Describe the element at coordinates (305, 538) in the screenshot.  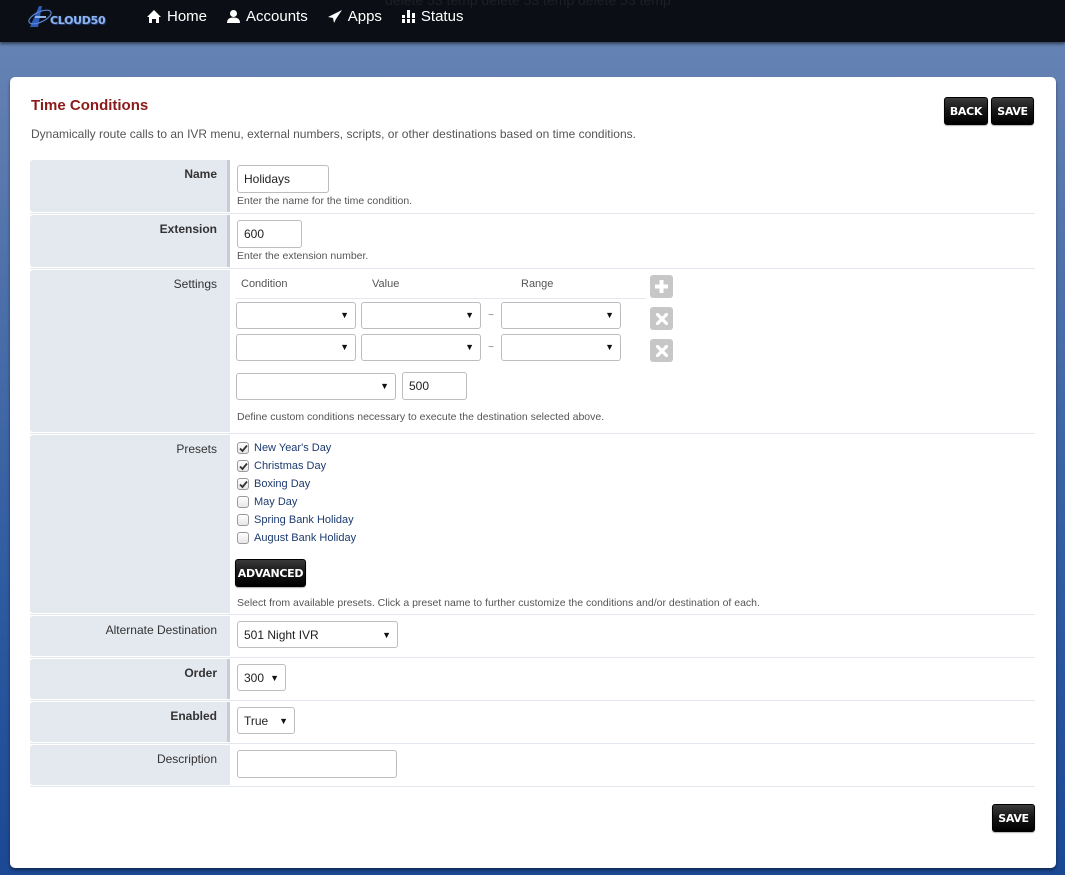
I see `preset-link: August Bank Holiday` at that location.